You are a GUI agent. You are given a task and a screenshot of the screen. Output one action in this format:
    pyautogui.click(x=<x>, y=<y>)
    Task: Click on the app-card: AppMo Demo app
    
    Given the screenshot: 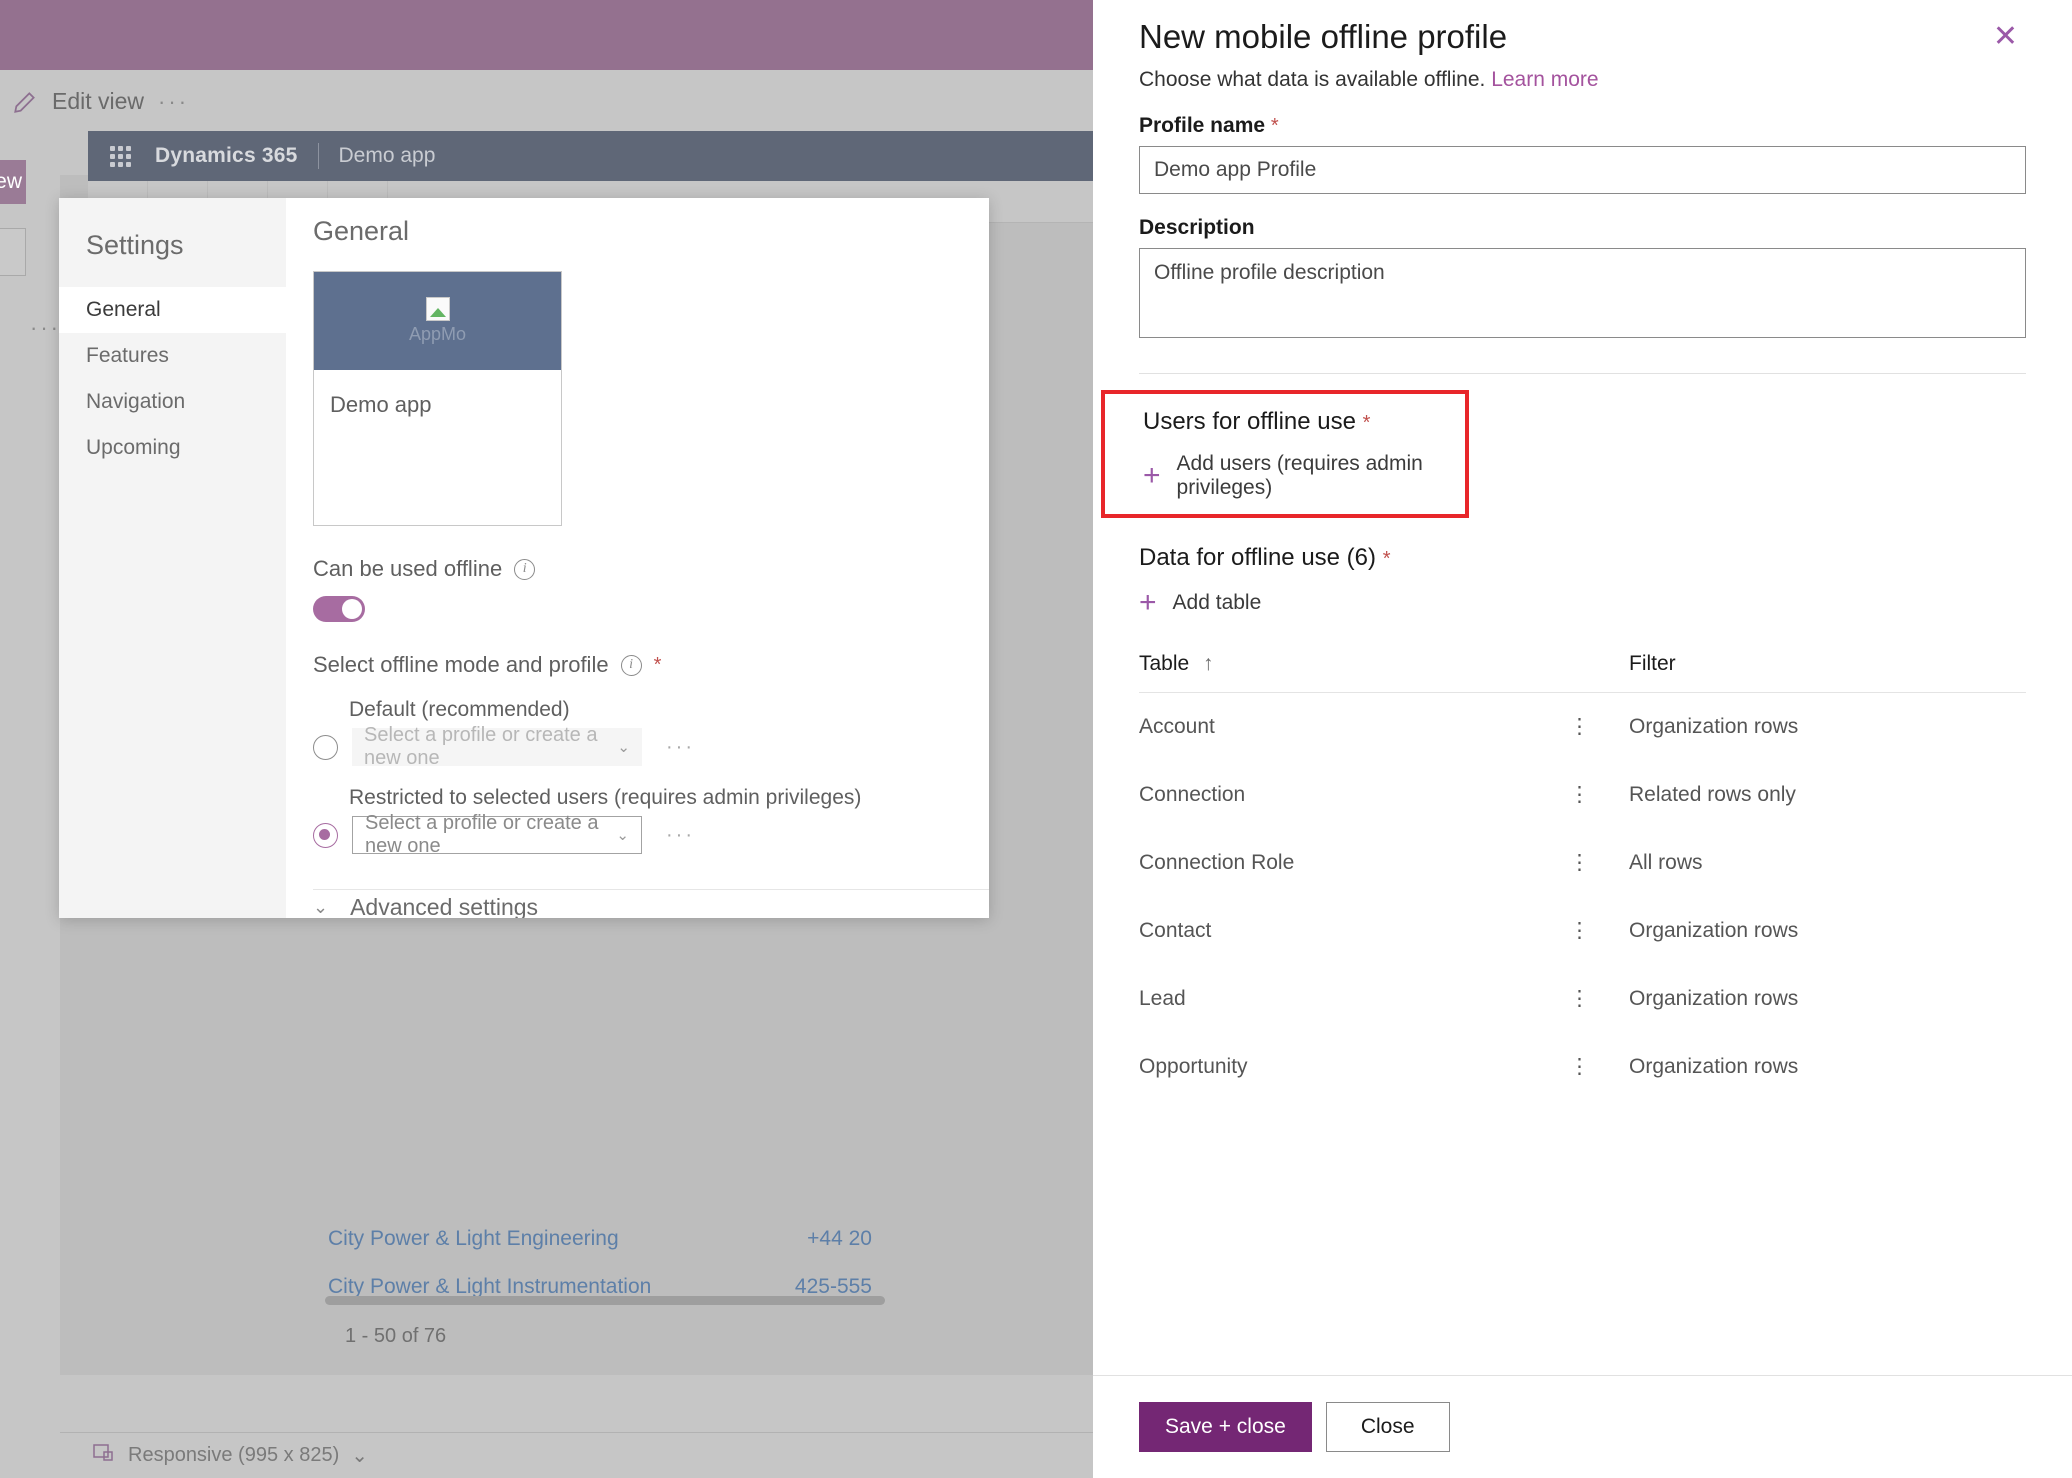 What is the action you would take?
    pyautogui.click(x=437, y=398)
    